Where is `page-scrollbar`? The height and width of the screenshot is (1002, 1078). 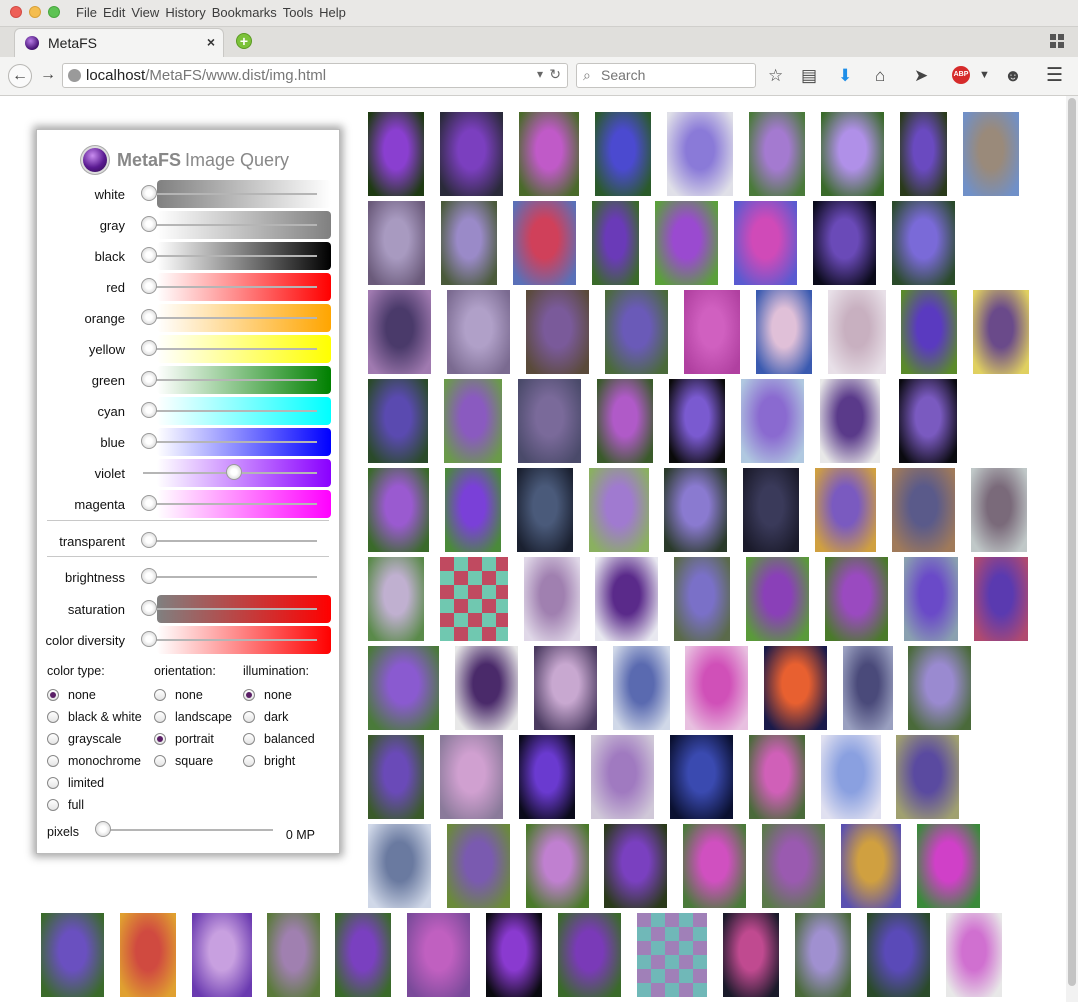 page-scrollbar is located at coordinates (1072, 549).